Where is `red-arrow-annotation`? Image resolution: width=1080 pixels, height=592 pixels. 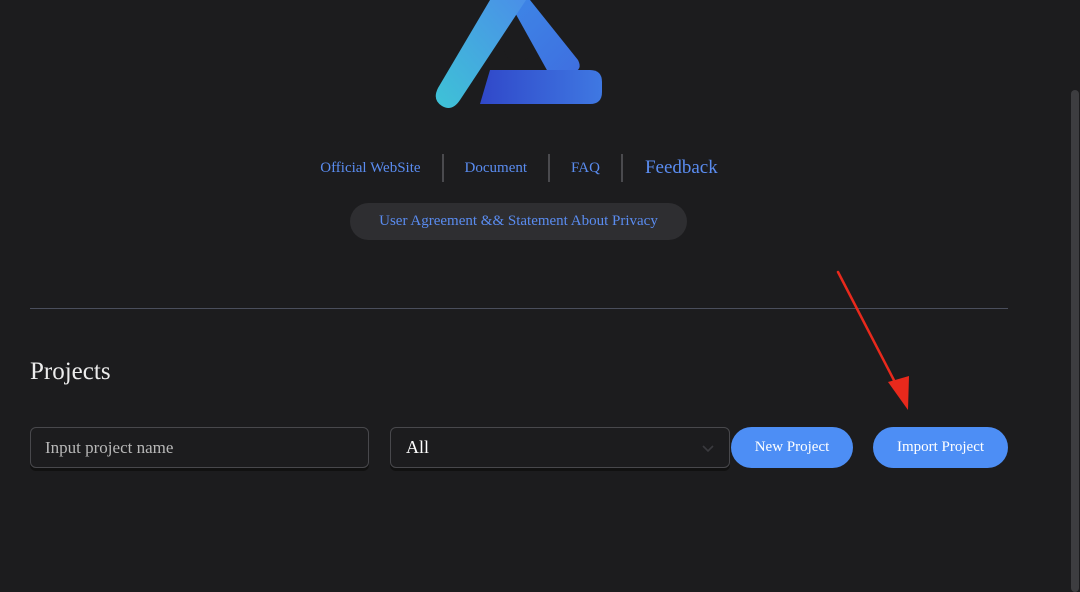 red-arrow-annotation is located at coordinates (872, 340).